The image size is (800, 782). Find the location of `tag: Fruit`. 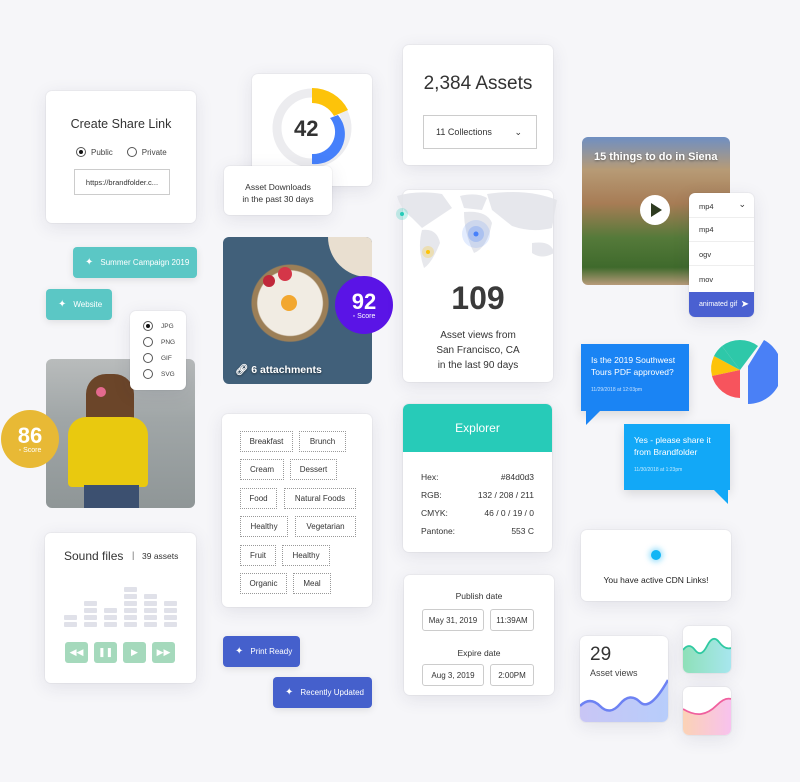

tag: Fruit is located at coordinates (258, 555).